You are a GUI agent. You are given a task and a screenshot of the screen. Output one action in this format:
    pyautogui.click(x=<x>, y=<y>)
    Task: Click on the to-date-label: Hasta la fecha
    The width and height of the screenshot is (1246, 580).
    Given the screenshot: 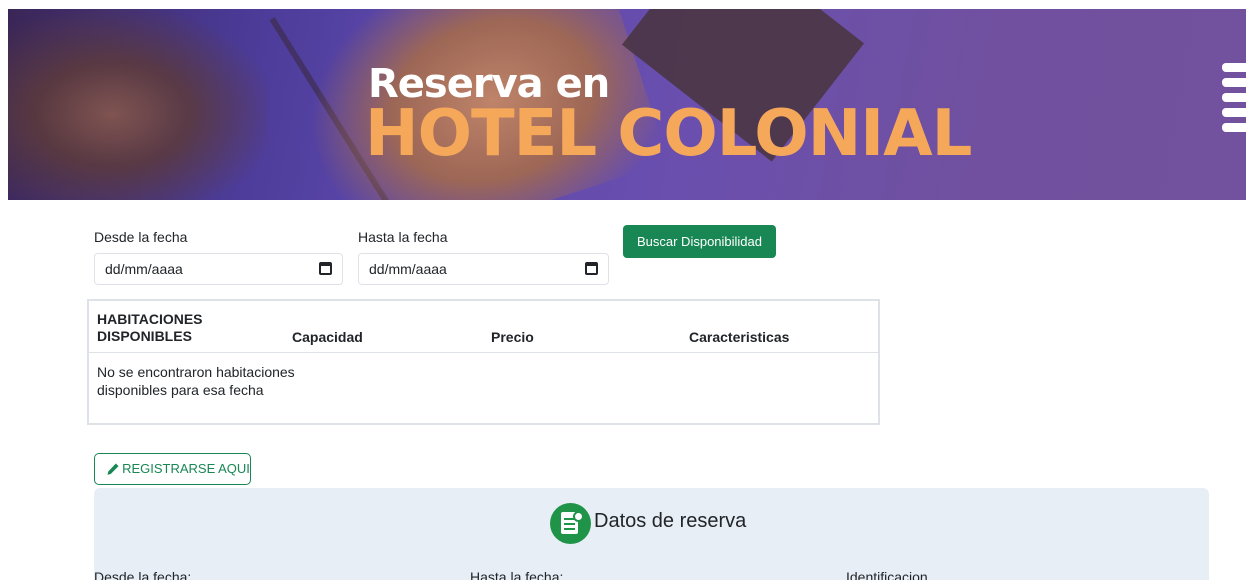 What is the action you would take?
    pyautogui.click(x=403, y=237)
    